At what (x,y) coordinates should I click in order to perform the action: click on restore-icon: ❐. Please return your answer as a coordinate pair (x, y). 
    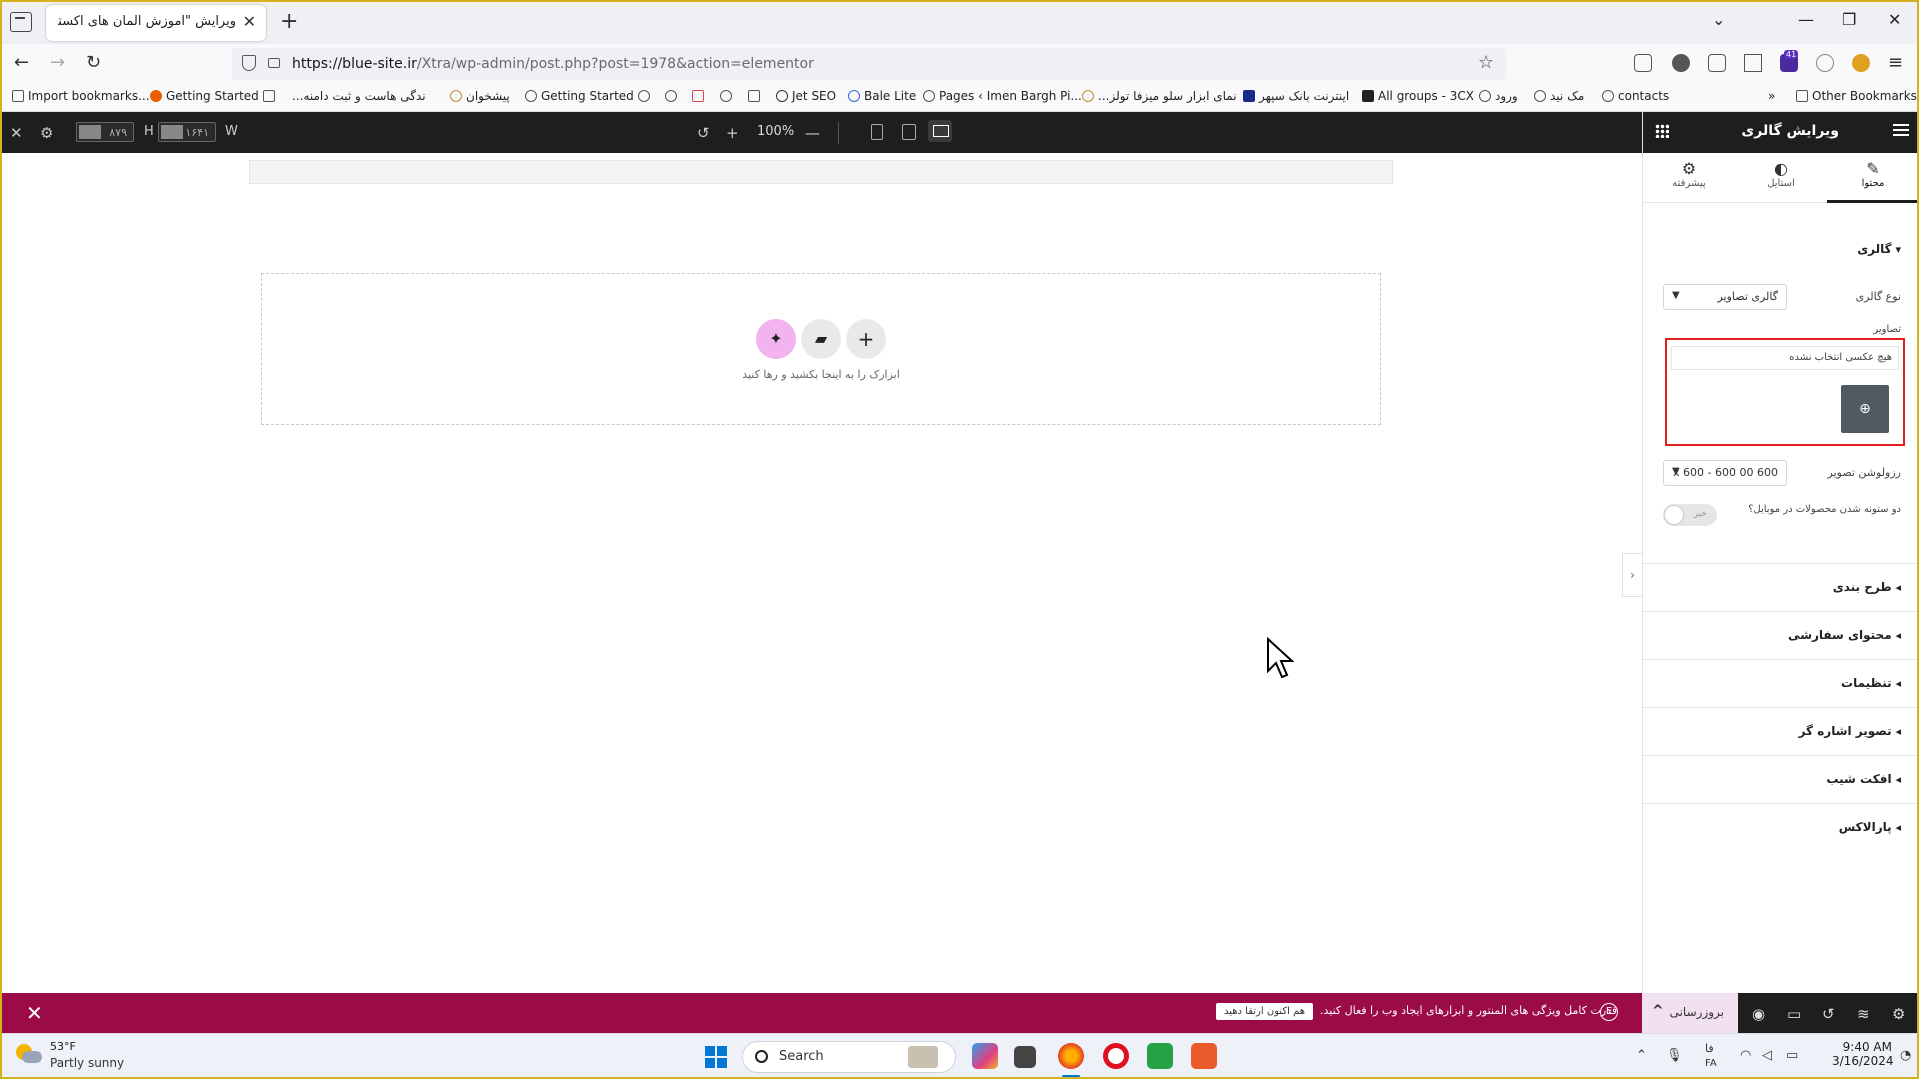
    Looking at the image, I should click on (1849, 19).